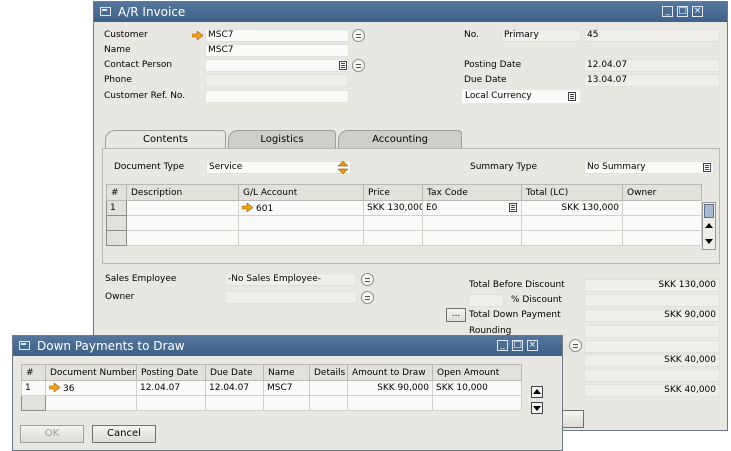  Describe the element at coordinates (301, 192) in the screenshot. I see `col-header-gl-account: G/L Account` at that location.